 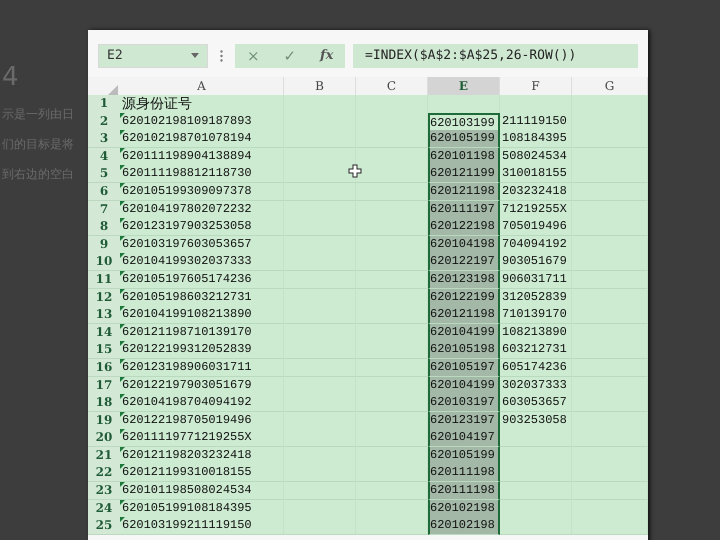 What do you see at coordinates (392, 87) in the screenshot?
I see `column-header: C` at bounding box center [392, 87].